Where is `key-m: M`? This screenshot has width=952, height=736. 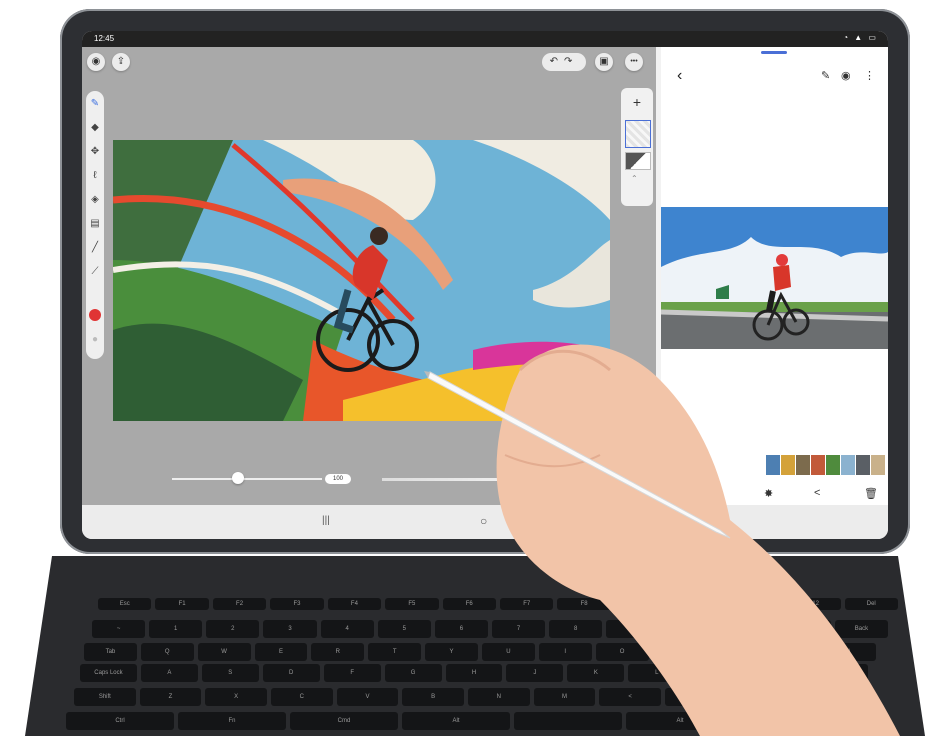
key-m: M is located at coordinates (564, 697).